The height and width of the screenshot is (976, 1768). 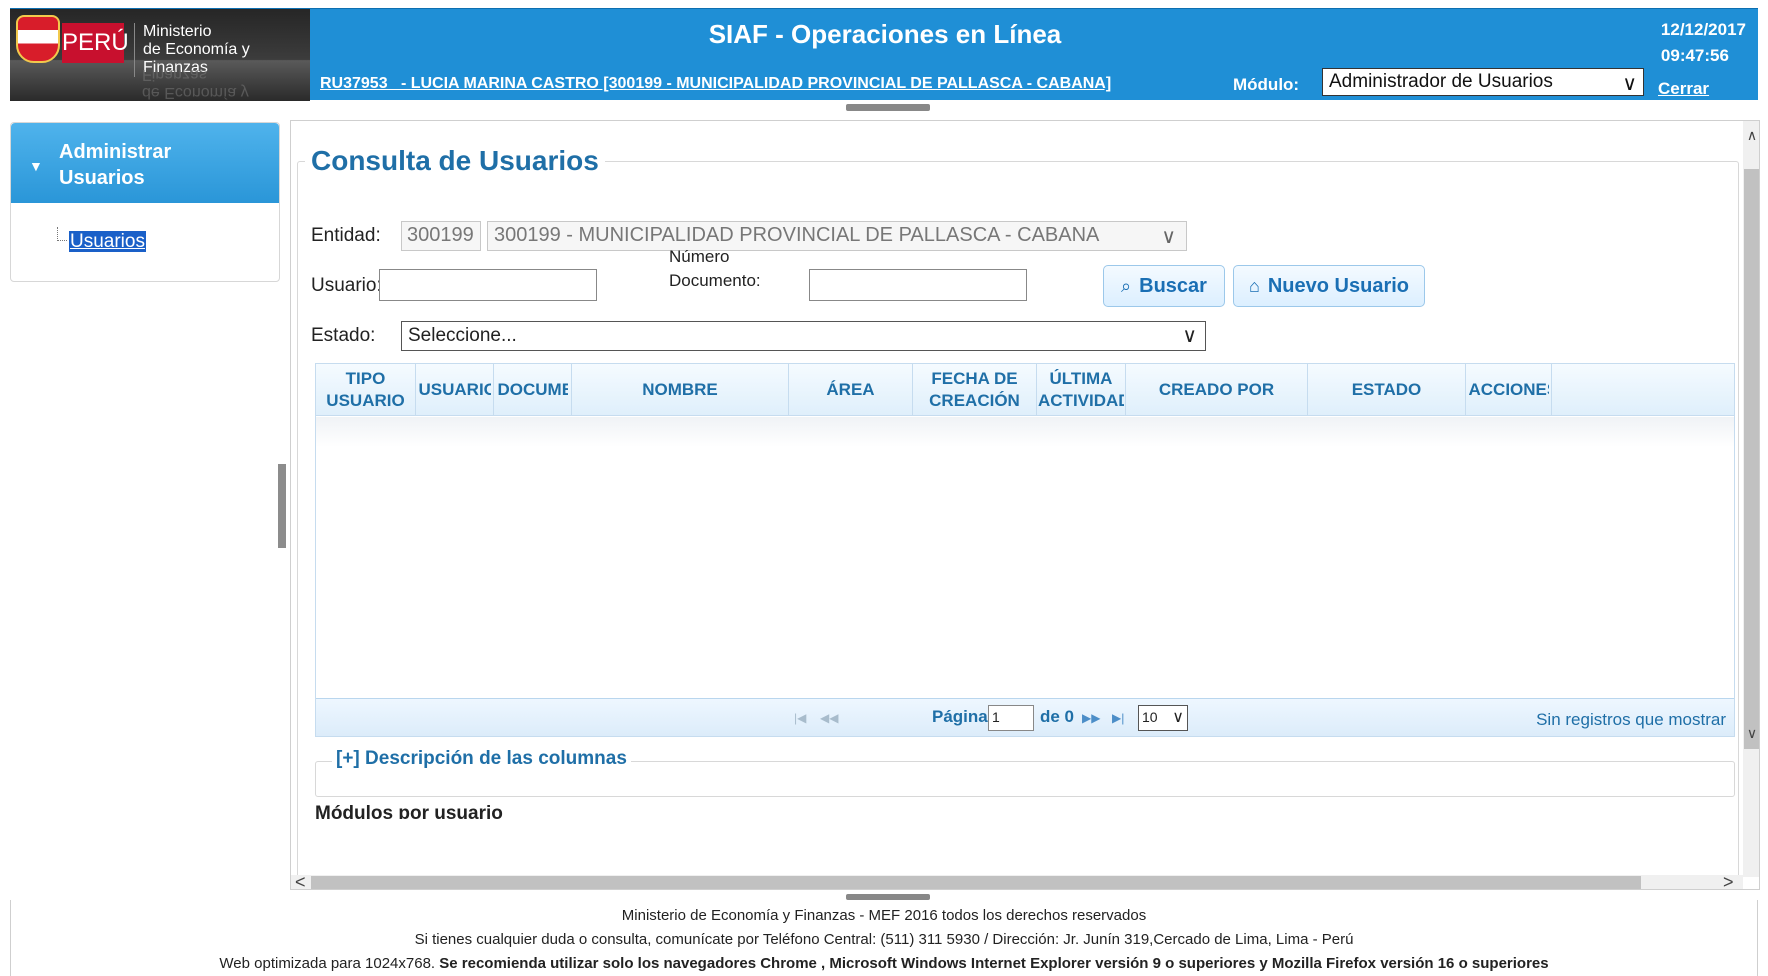 What do you see at coordinates (1338, 286) in the screenshot?
I see `new-user-button-label: Nuevo Usuario` at bounding box center [1338, 286].